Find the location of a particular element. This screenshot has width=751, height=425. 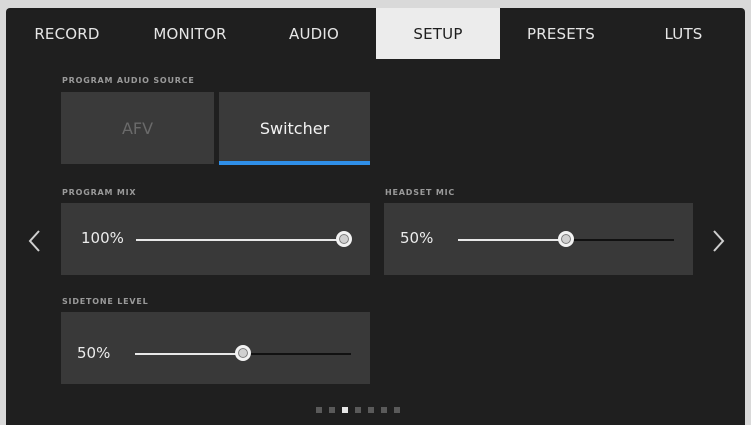

headset-mic-label: HEADSET MIC is located at coordinates (420, 192).